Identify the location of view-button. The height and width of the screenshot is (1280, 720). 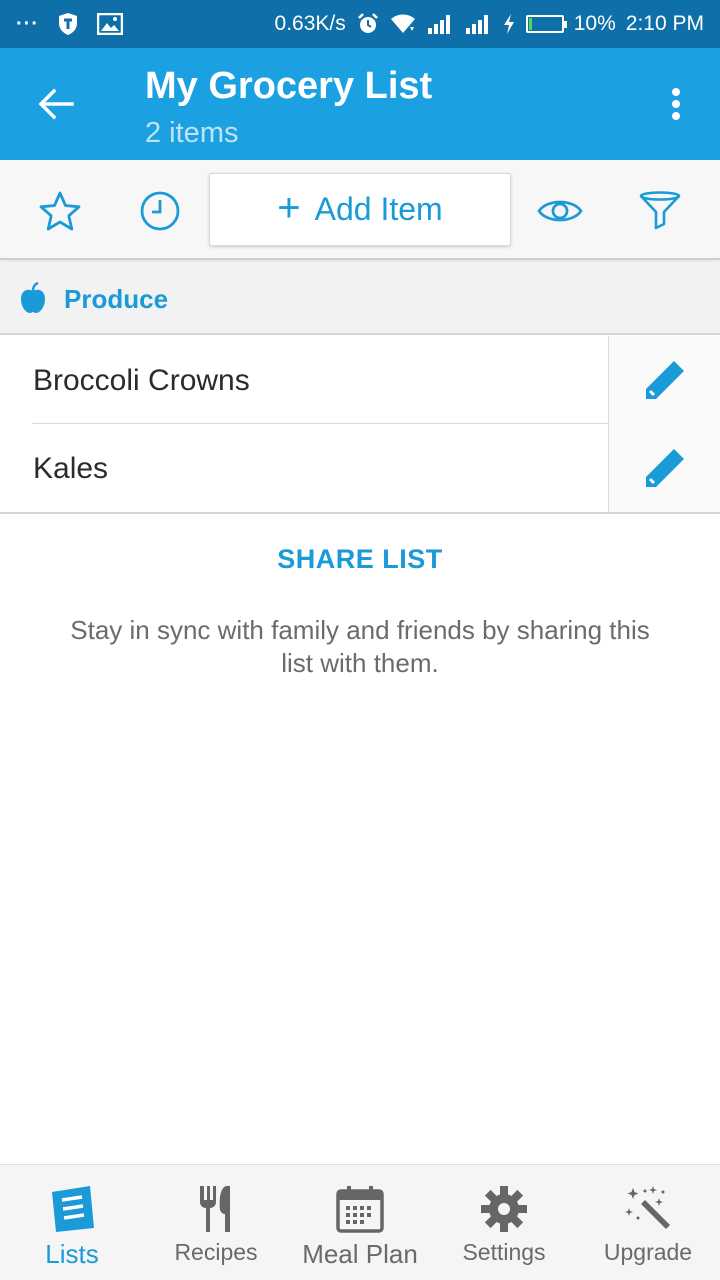
(560, 211).